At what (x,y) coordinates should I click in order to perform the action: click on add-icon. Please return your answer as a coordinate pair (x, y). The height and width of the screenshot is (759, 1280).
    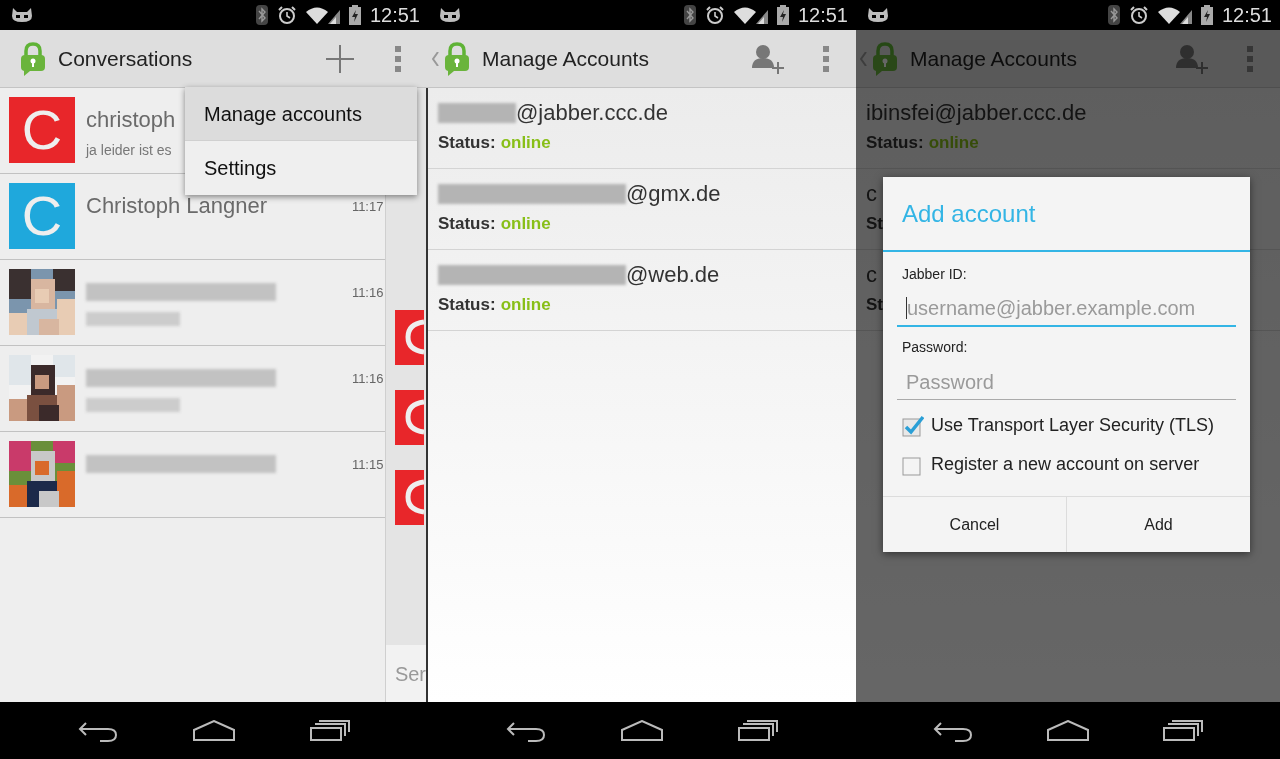
    Looking at the image, I should click on (340, 58).